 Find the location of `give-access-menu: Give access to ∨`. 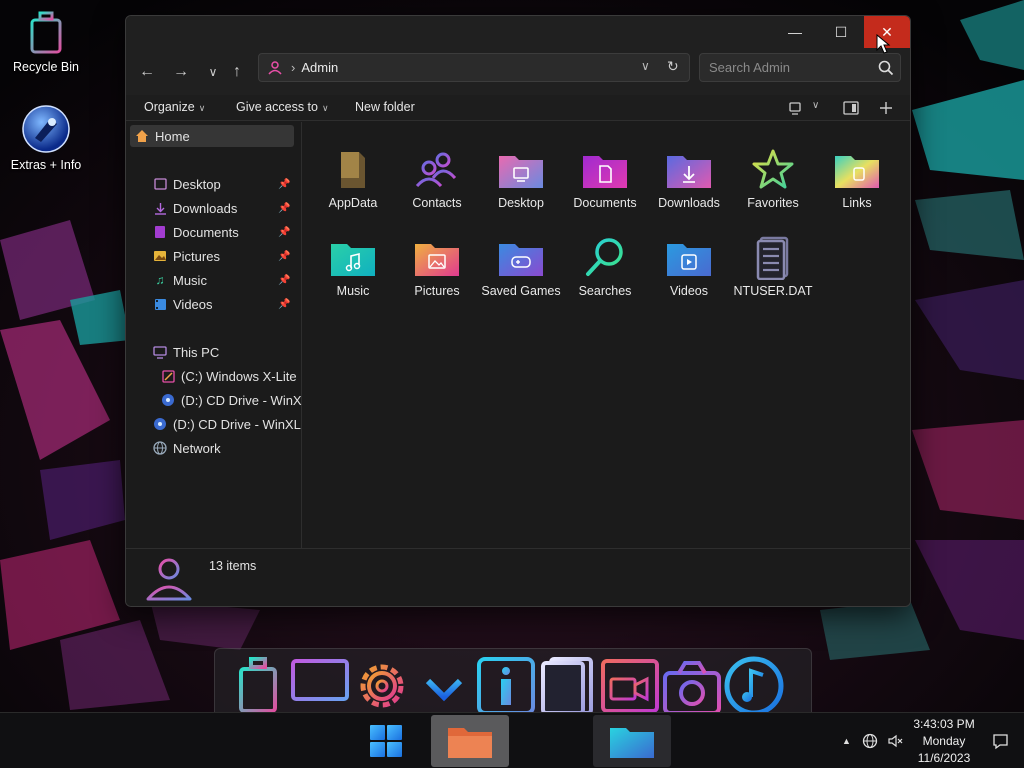

give-access-menu: Give access to ∨ is located at coordinates (282, 107).